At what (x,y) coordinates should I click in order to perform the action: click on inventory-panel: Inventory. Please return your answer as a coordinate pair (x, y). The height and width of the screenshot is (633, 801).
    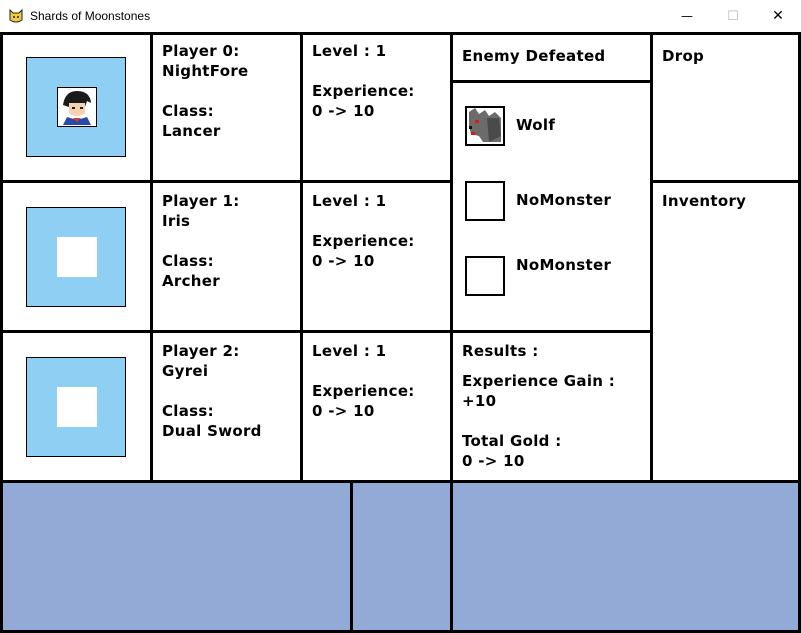
    Looking at the image, I should click on (725, 331).